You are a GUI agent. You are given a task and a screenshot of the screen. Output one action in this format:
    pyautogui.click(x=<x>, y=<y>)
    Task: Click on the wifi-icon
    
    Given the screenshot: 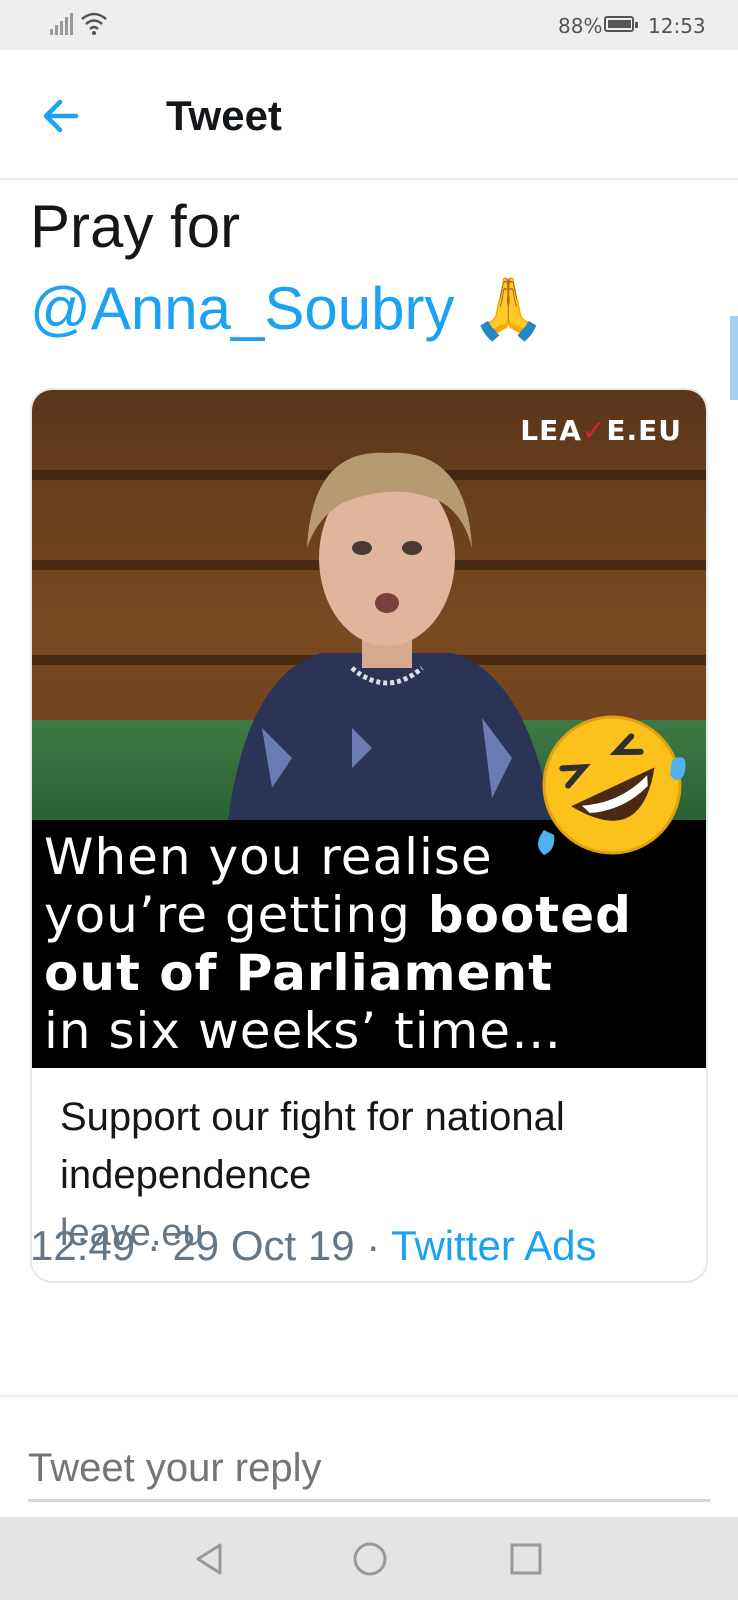 What is the action you would take?
    pyautogui.click(x=94, y=23)
    